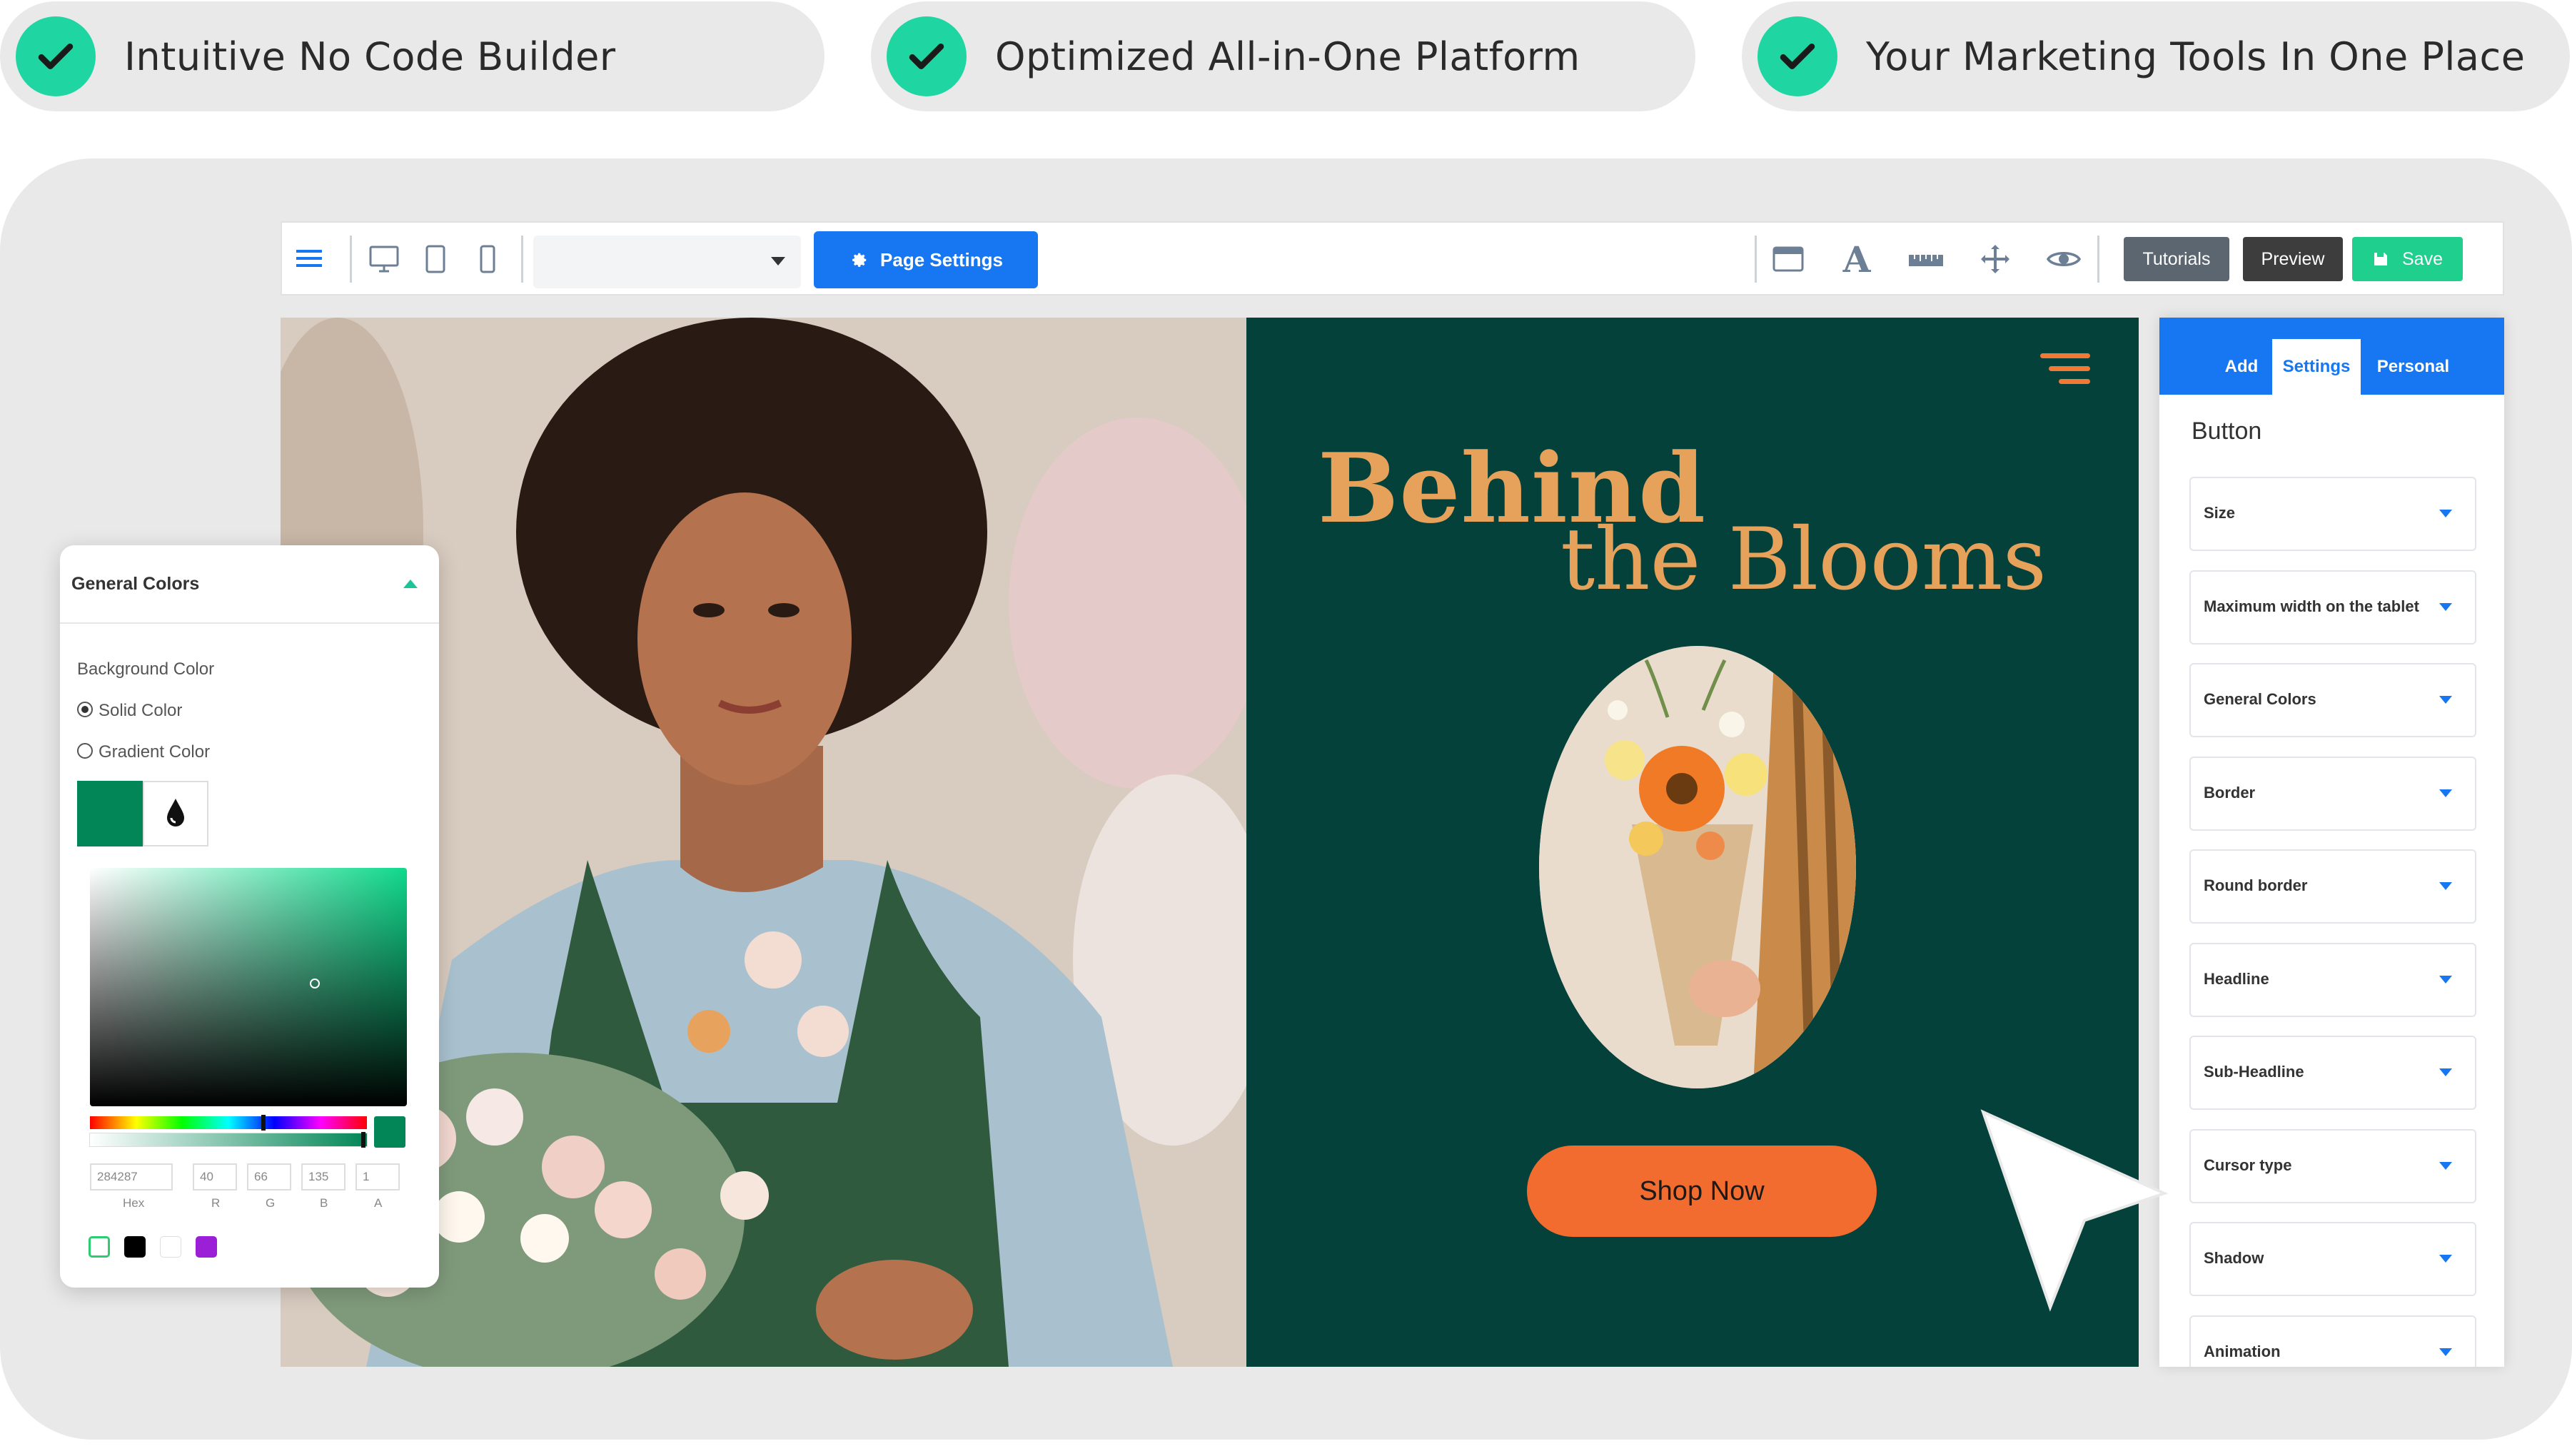  Describe the element at coordinates (2242, 1351) in the screenshot. I see `accordion-label: Animation` at that location.